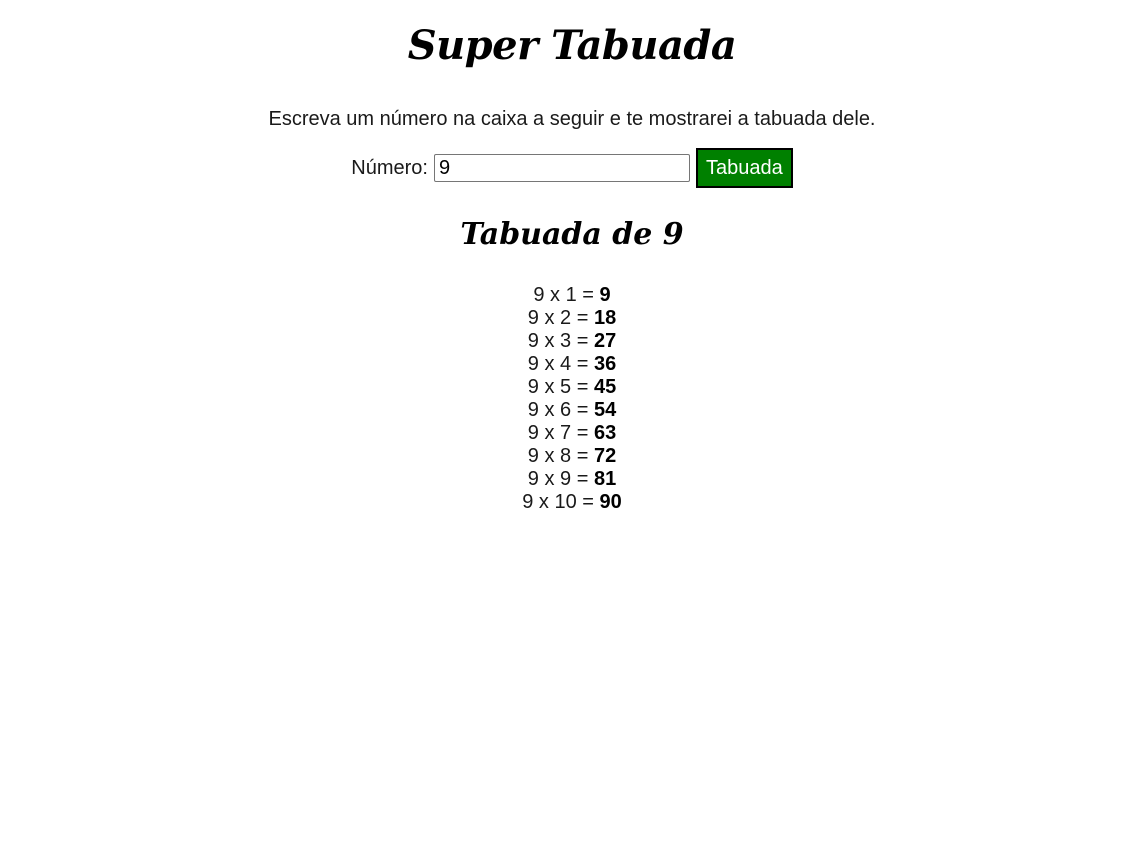  I want to click on table-row: 9 x 2 = 18, so click(572, 318).